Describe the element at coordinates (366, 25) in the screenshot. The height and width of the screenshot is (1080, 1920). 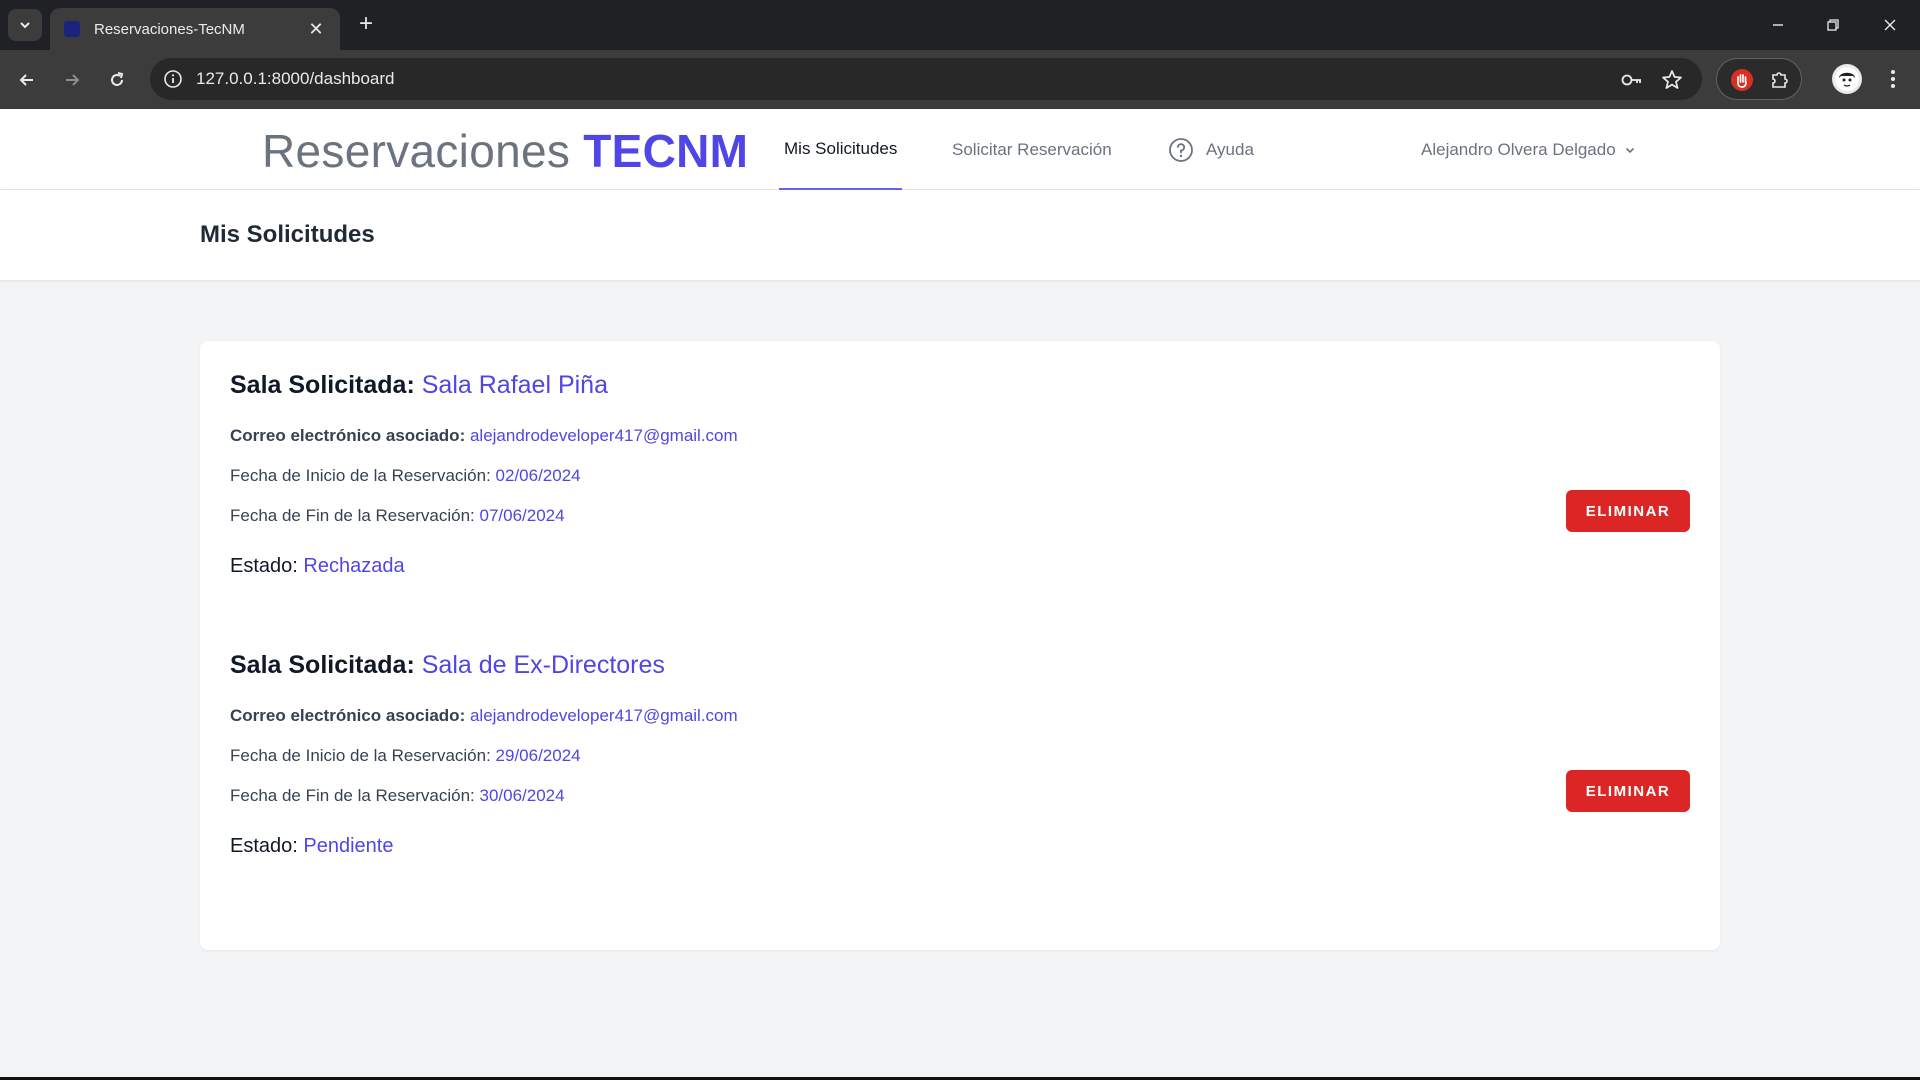
I see `new-tab-button: +` at that location.